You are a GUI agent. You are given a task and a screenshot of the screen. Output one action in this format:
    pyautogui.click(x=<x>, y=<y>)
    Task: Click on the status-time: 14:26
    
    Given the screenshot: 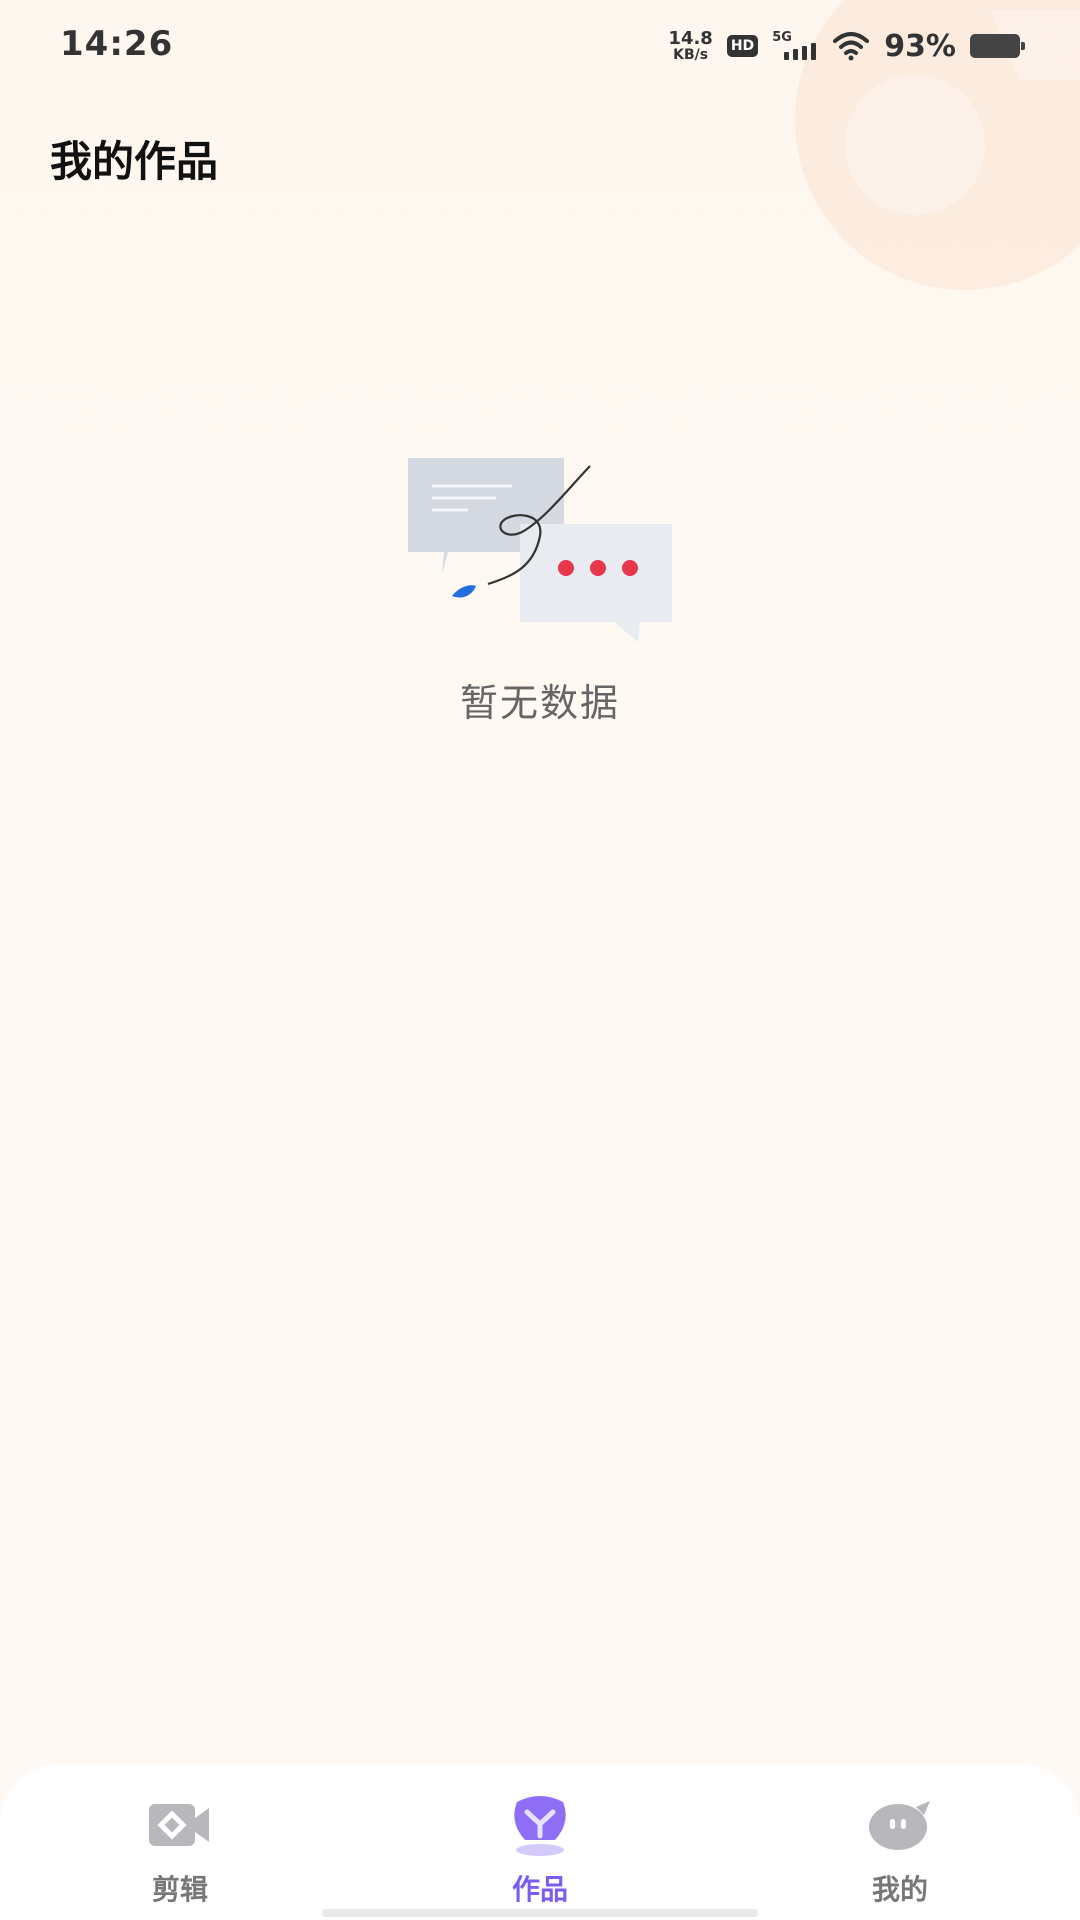 What is the action you would take?
    pyautogui.click(x=117, y=44)
    